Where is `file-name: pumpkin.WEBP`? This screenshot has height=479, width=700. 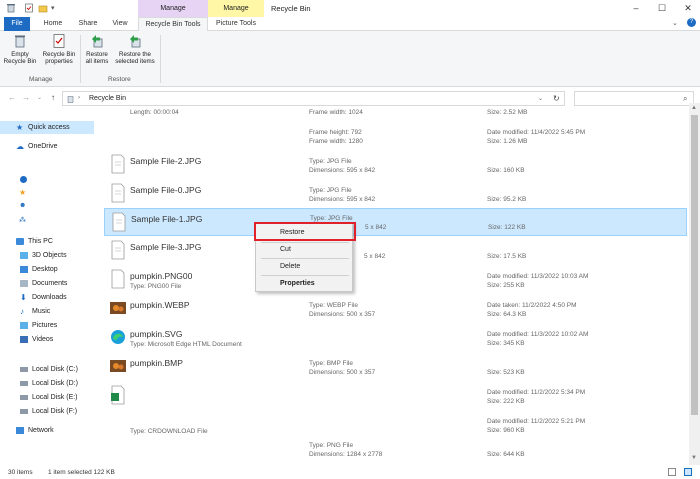 file-name: pumpkin.WEBP is located at coordinates (160, 305).